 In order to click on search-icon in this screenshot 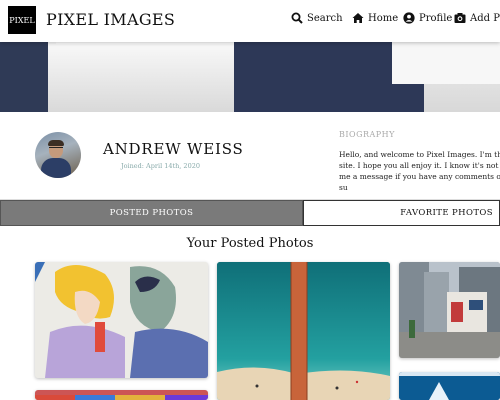, I will do `click(297, 18)`.